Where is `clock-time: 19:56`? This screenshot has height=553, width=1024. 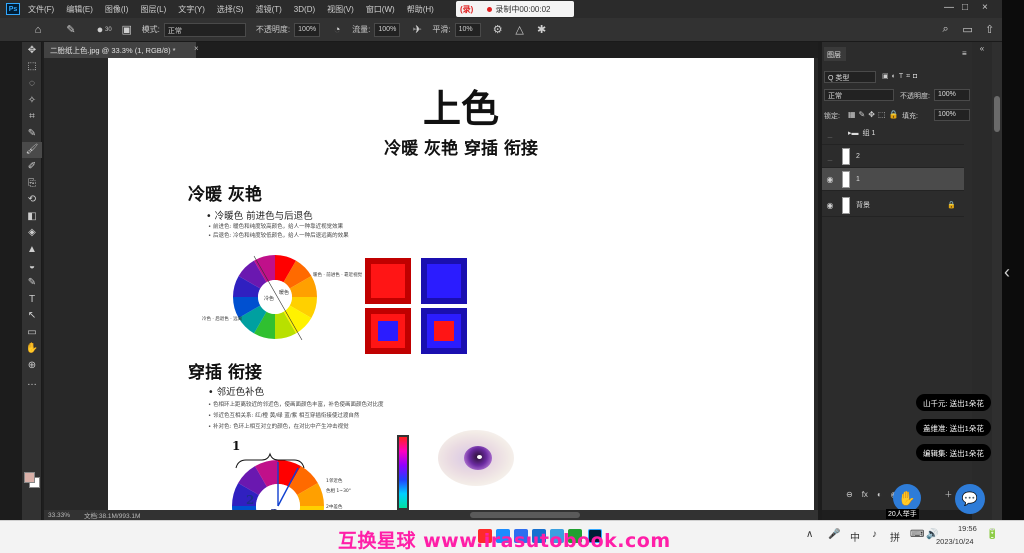
clock-time: 19:56 is located at coordinates (967, 528).